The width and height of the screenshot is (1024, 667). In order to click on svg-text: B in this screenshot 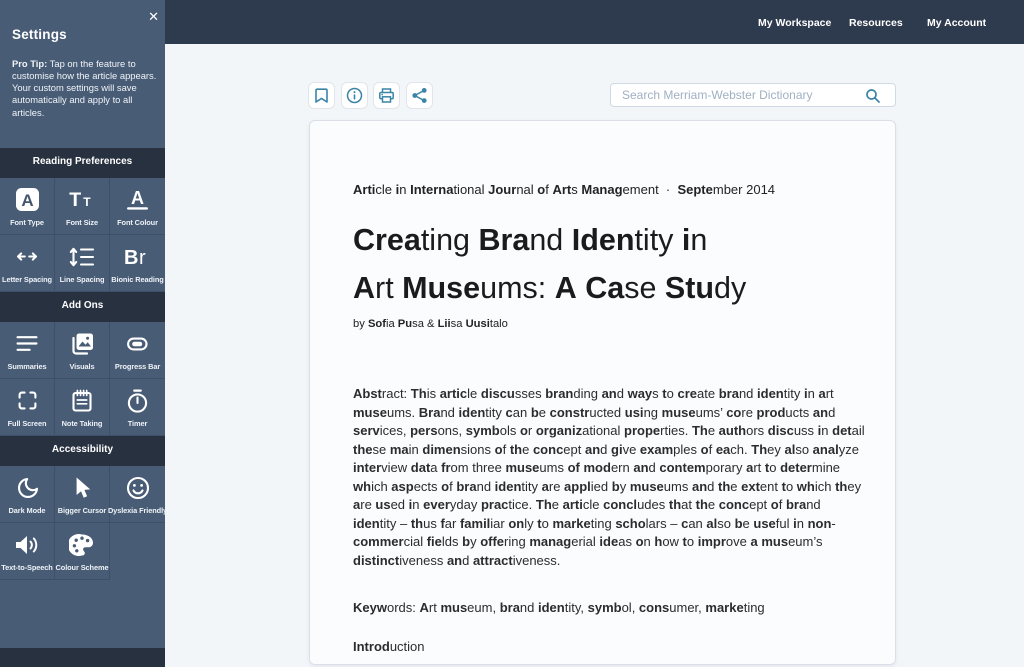, I will do `click(131, 258)`.